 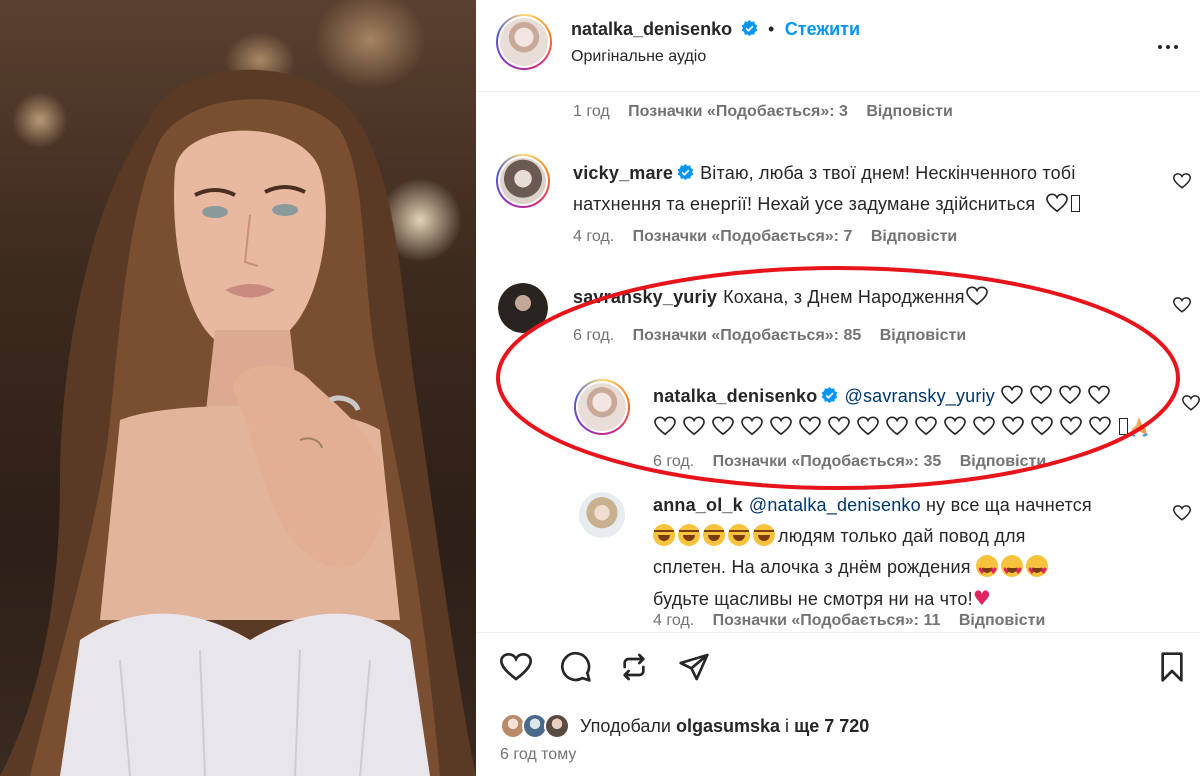 I want to click on comment-likes: Позначки «Подобається»: 3, so click(x=738, y=111).